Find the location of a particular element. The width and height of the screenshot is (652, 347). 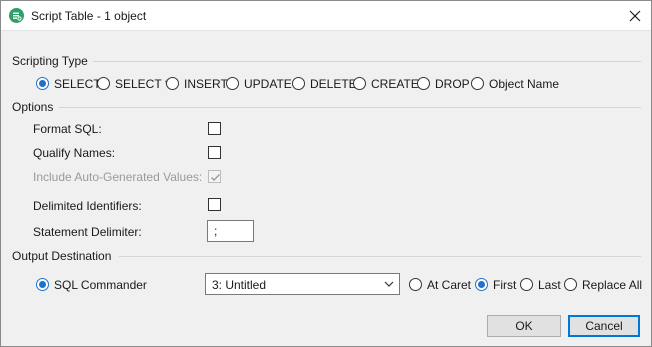

app-icon is located at coordinates (16, 15).